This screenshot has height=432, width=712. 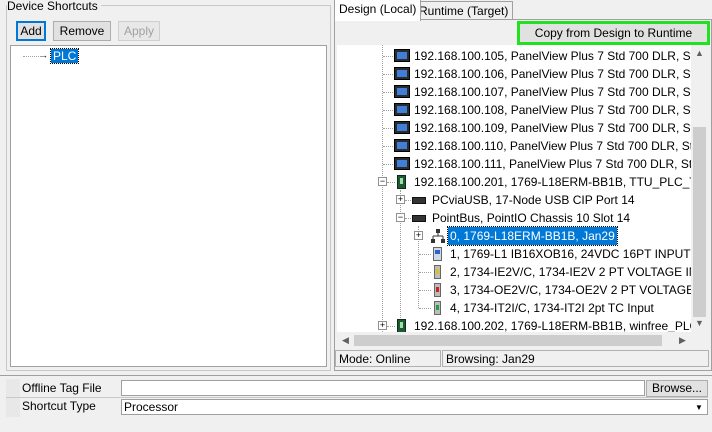 I want to click on offline-tag-file-field, so click(x=383, y=388).